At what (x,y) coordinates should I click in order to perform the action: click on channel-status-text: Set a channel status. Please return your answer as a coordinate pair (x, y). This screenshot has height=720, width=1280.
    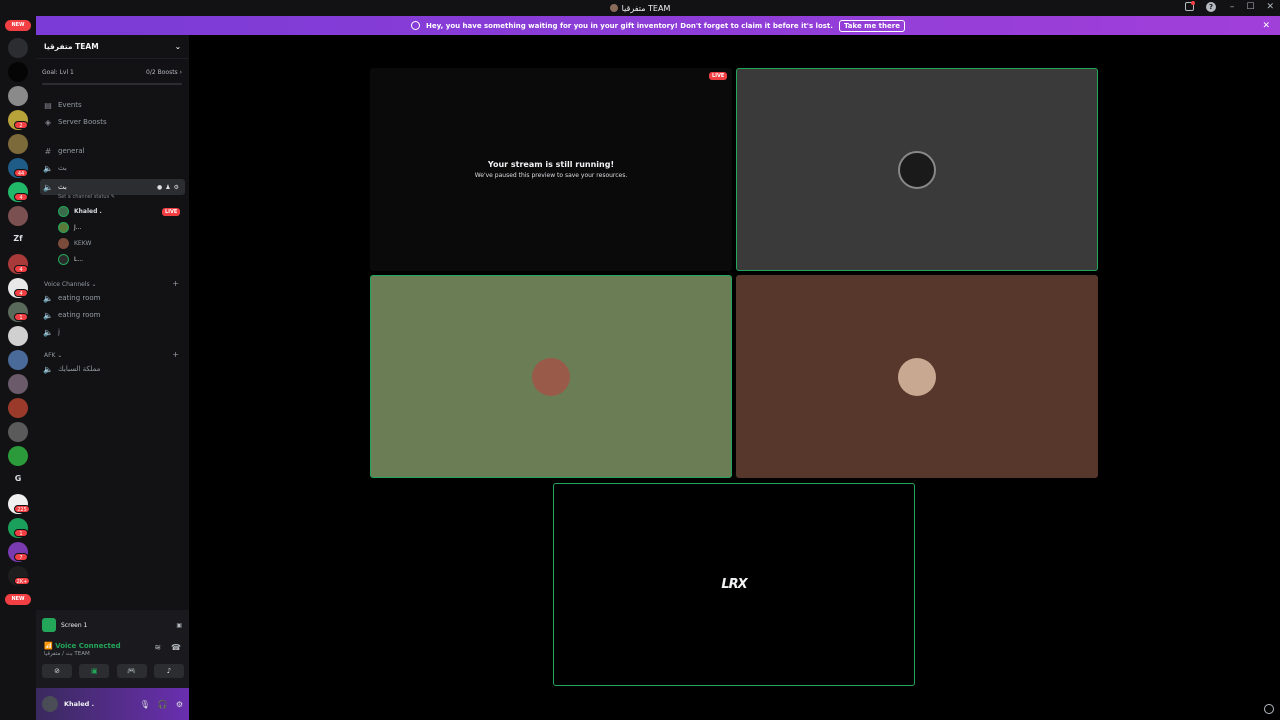
    Looking at the image, I should click on (84, 197).